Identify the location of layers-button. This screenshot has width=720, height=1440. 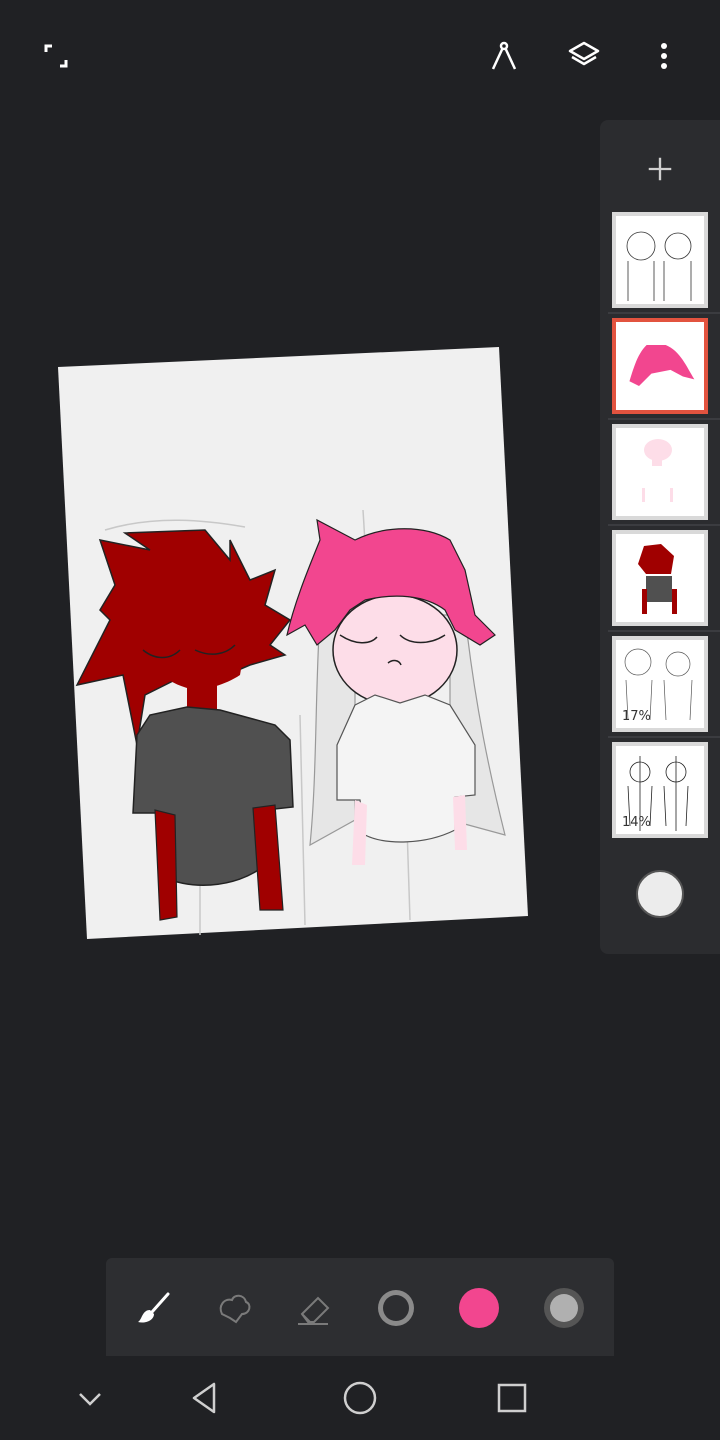
(584, 56).